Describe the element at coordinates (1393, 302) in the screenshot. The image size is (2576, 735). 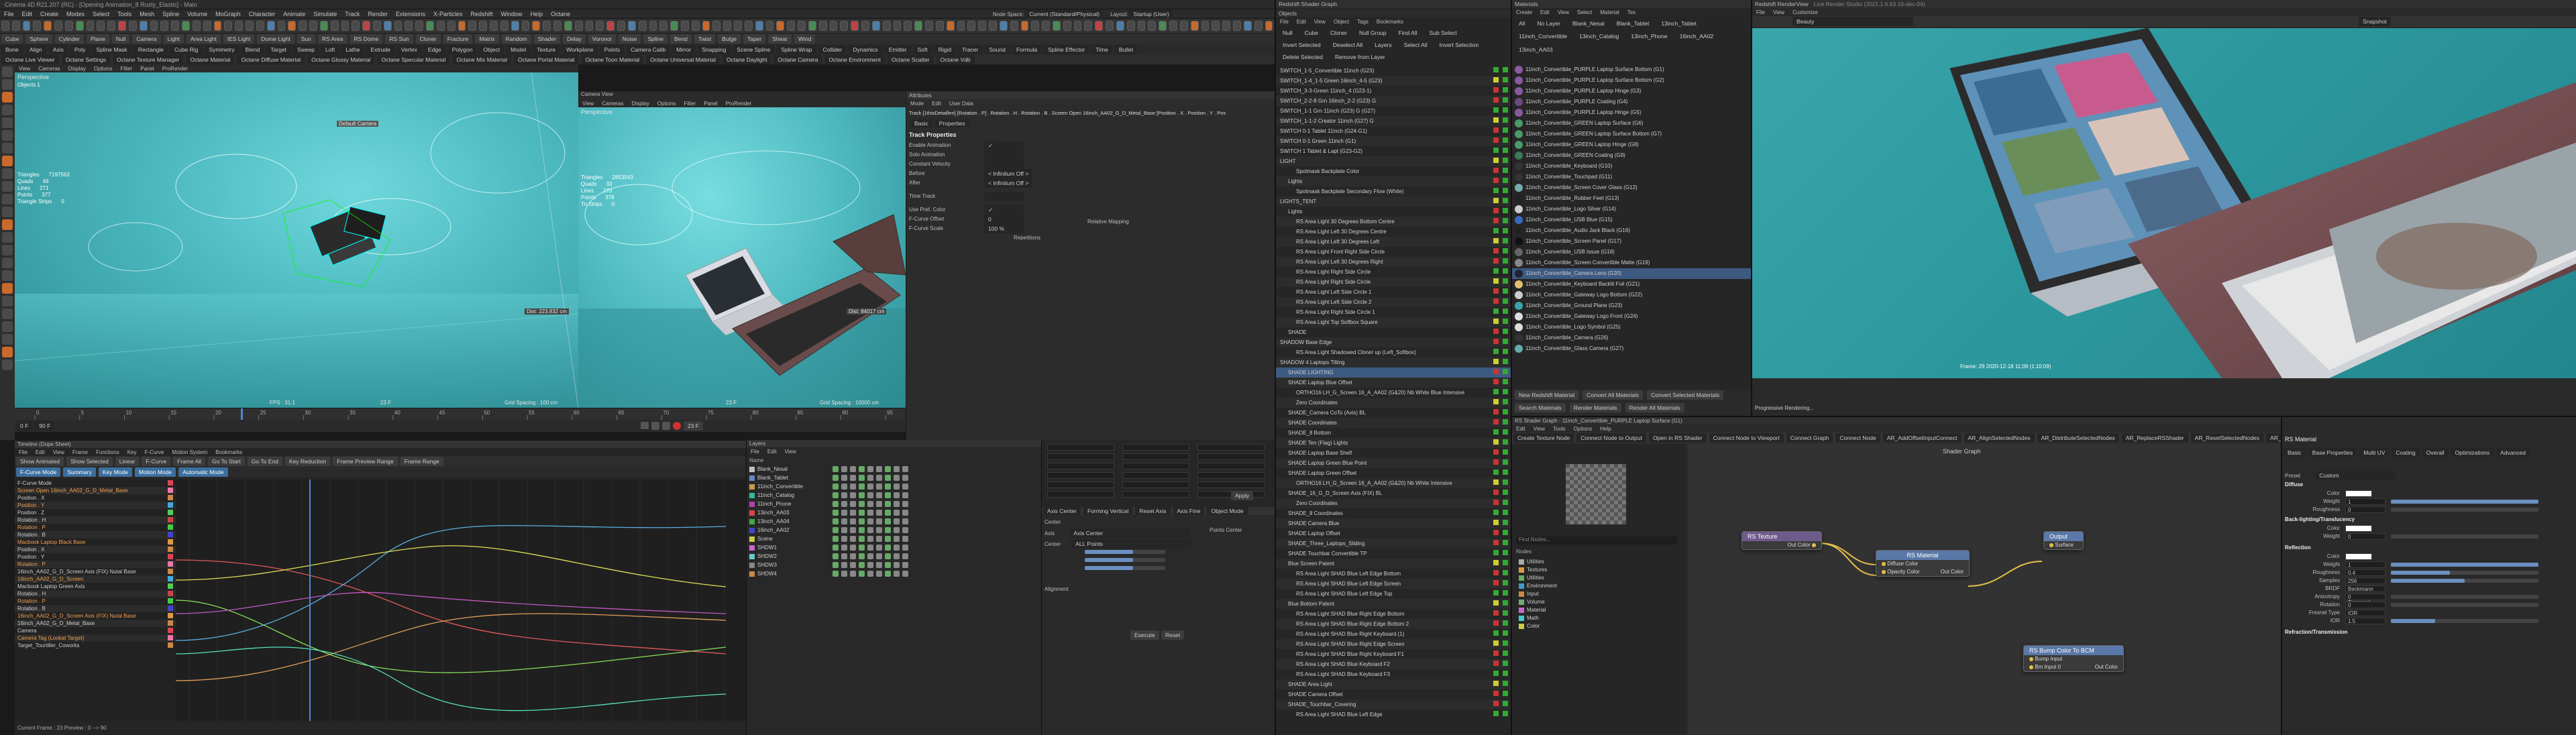
I see `object-row: RS Area Light Left Side Circle 2` at that location.